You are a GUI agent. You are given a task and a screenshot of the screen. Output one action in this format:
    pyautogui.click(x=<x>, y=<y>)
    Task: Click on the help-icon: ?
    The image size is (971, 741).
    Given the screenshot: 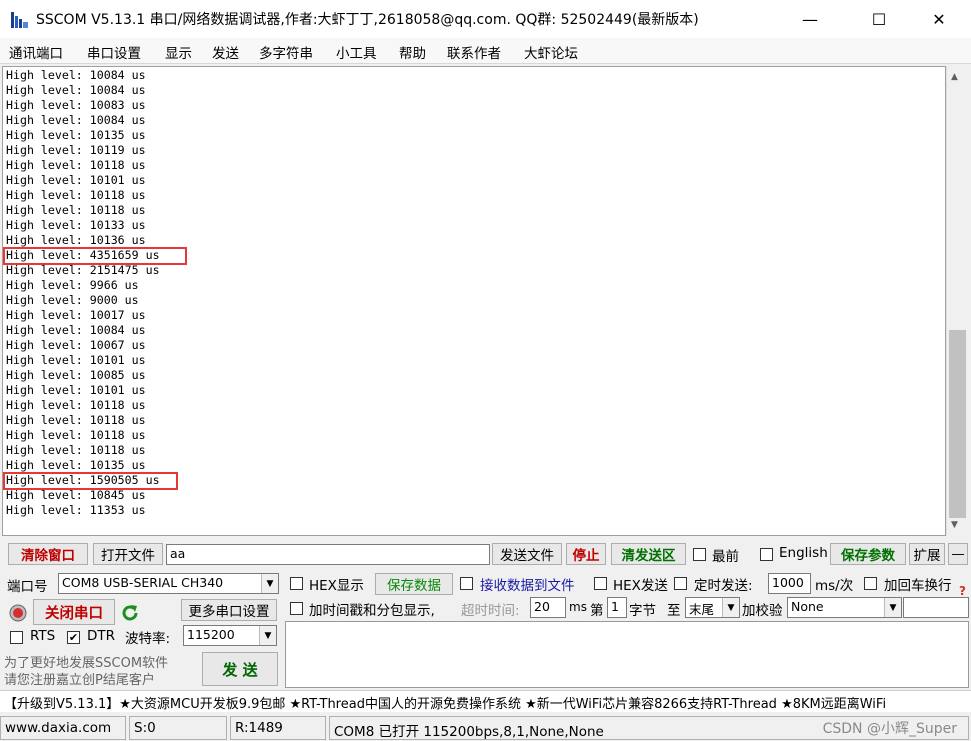 What is the action you would take?
    pyautogui.click(x=962, y=591)
    